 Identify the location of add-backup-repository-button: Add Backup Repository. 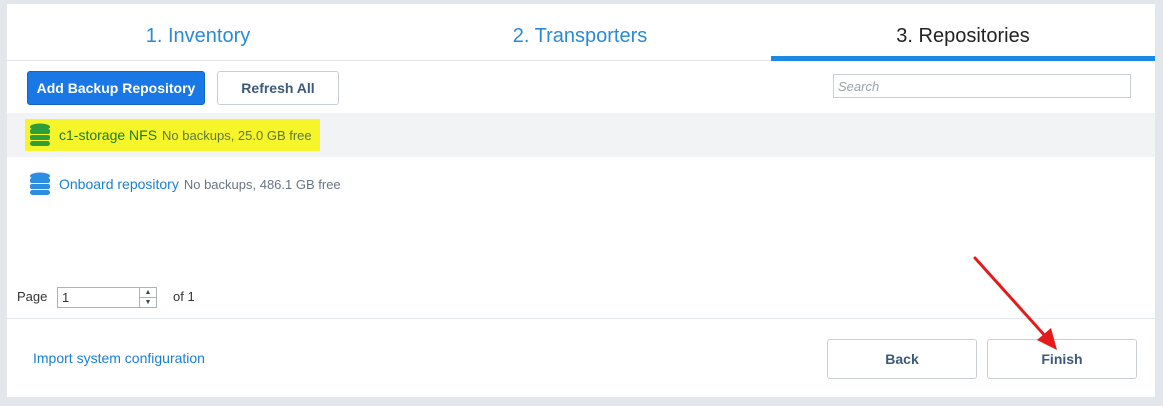
(116, 88).